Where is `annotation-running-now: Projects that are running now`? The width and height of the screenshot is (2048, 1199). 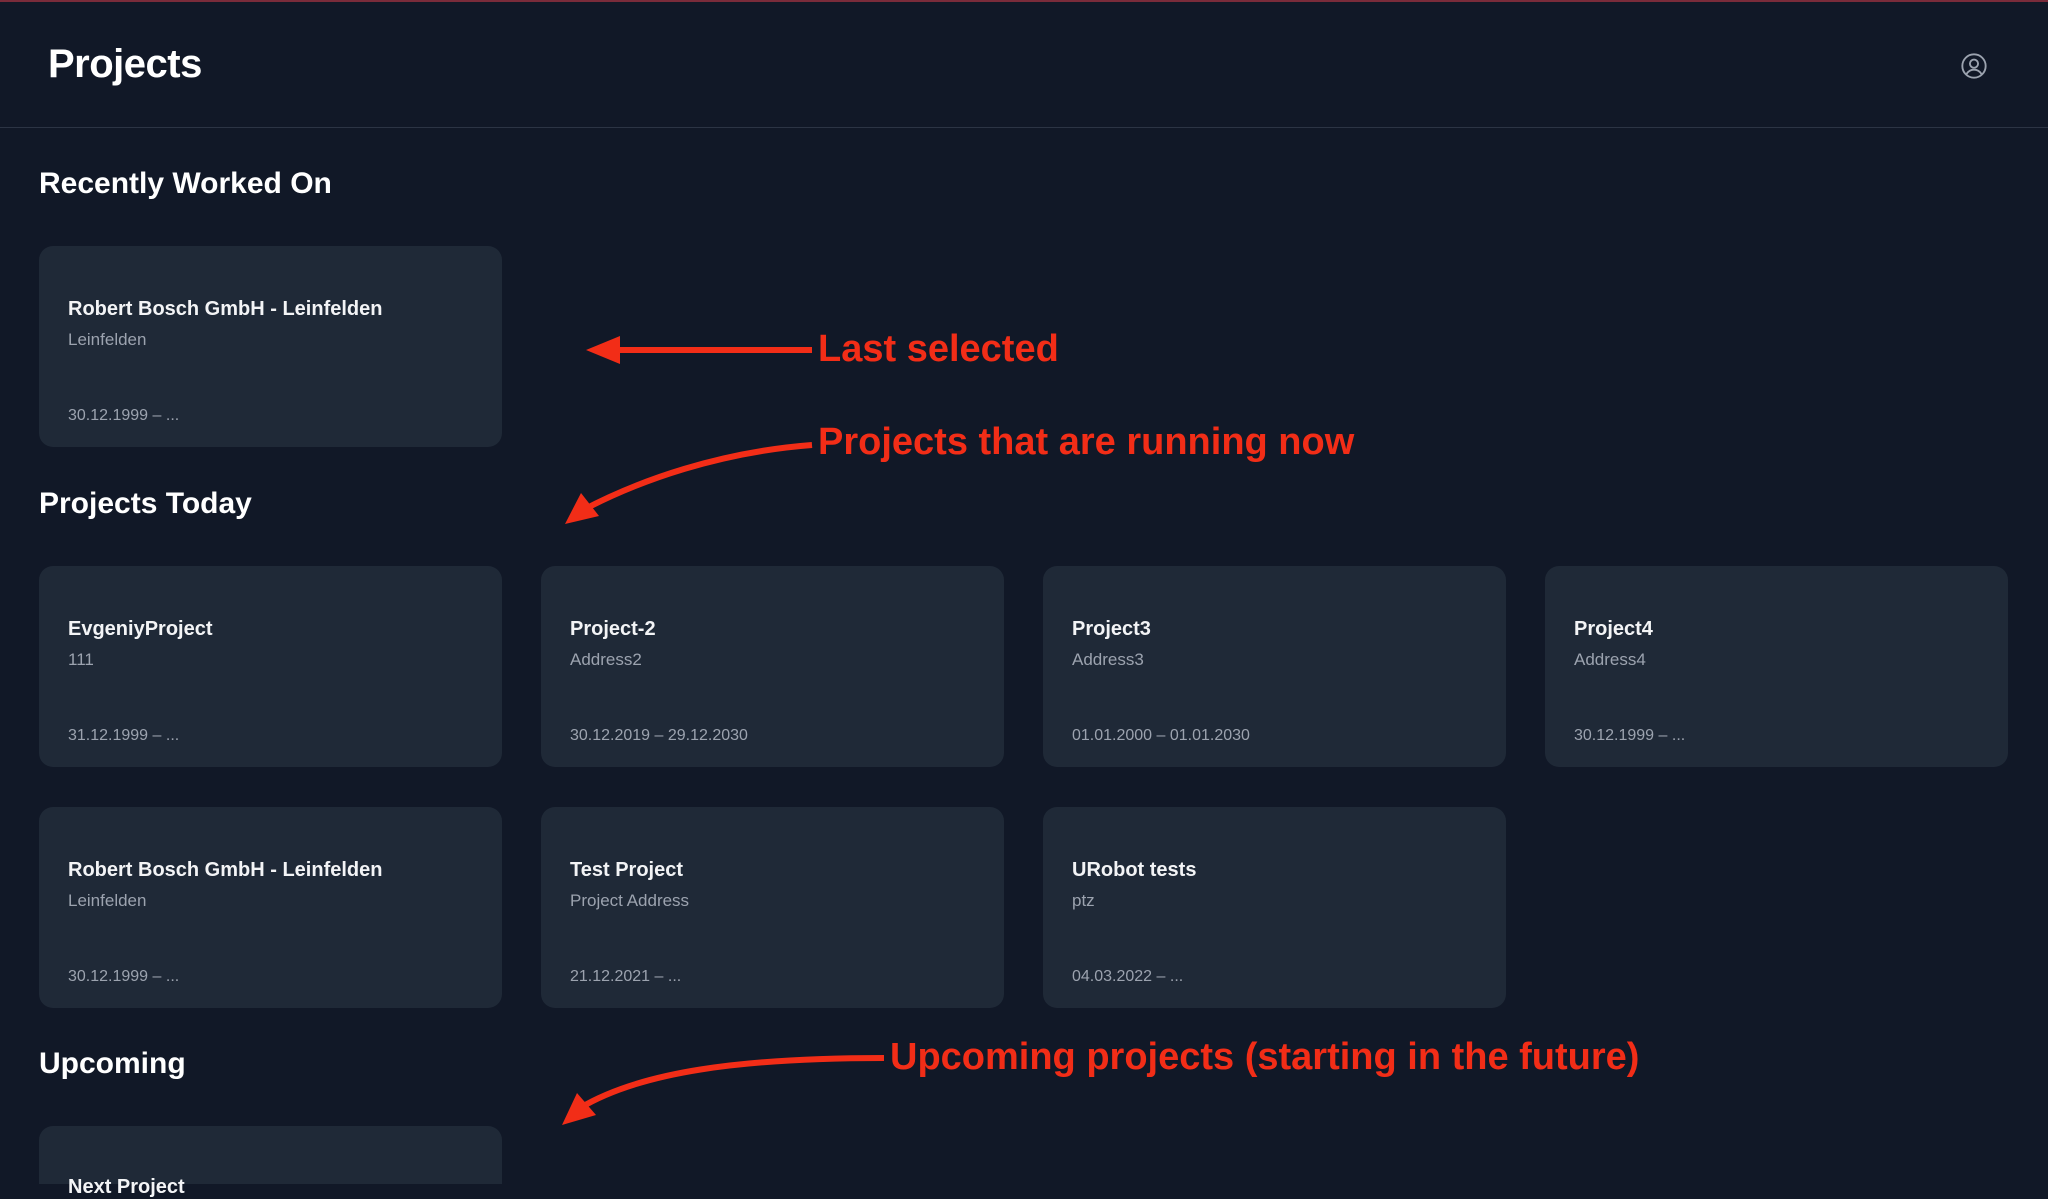
annotation-running-now: Projects that are running now is located at coordinates (1086, 442).